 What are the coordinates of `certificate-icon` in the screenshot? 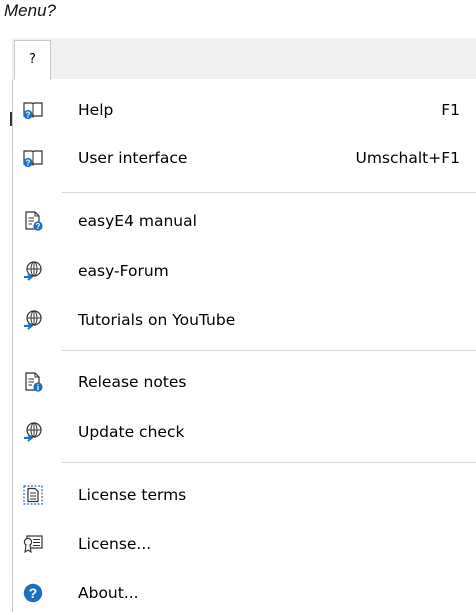 It's located at (33, 544).